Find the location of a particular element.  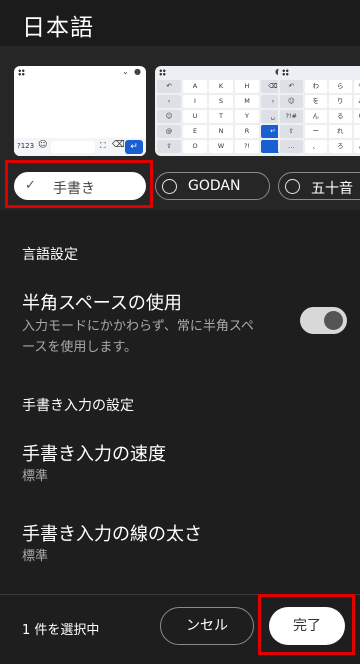

key: K is located at coordinates (221, 86).